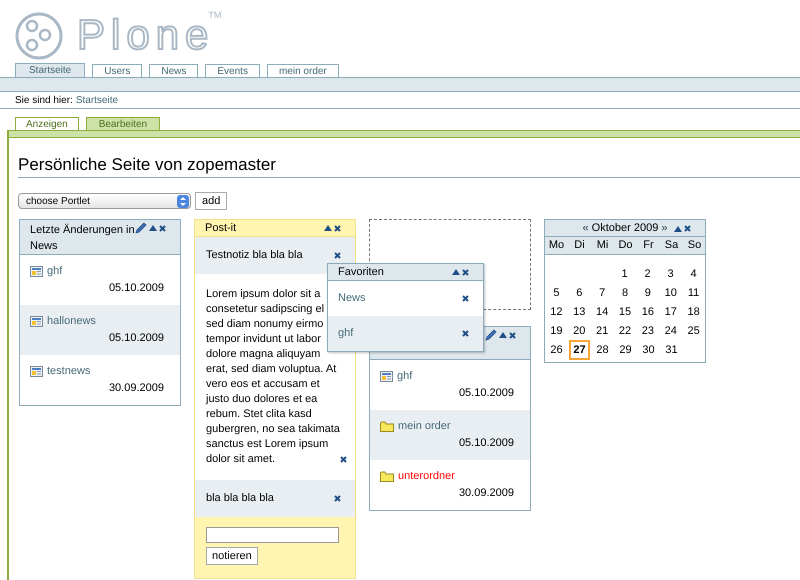 This screenshot has height=580, width=800. What do you see at coordinates (387, 426) in the screenshot?
I see `folder-icon` at bounding box center [387, 426].